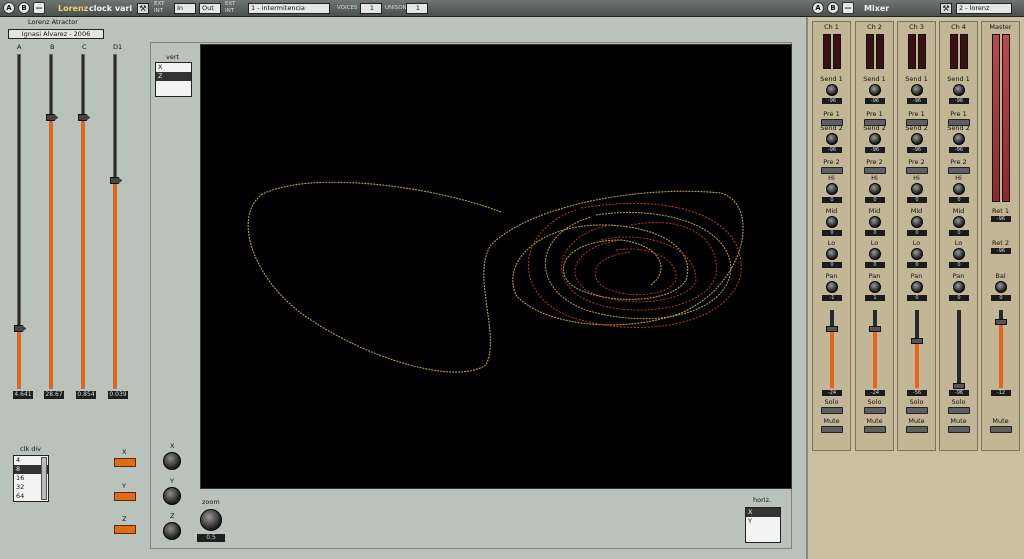 The image size is (1024, 559). What do you see at coordinates (31, 478) in the screenshot?
I see `clk-div-list: 4 8 16 32 64` at bounding box center [31, 478].